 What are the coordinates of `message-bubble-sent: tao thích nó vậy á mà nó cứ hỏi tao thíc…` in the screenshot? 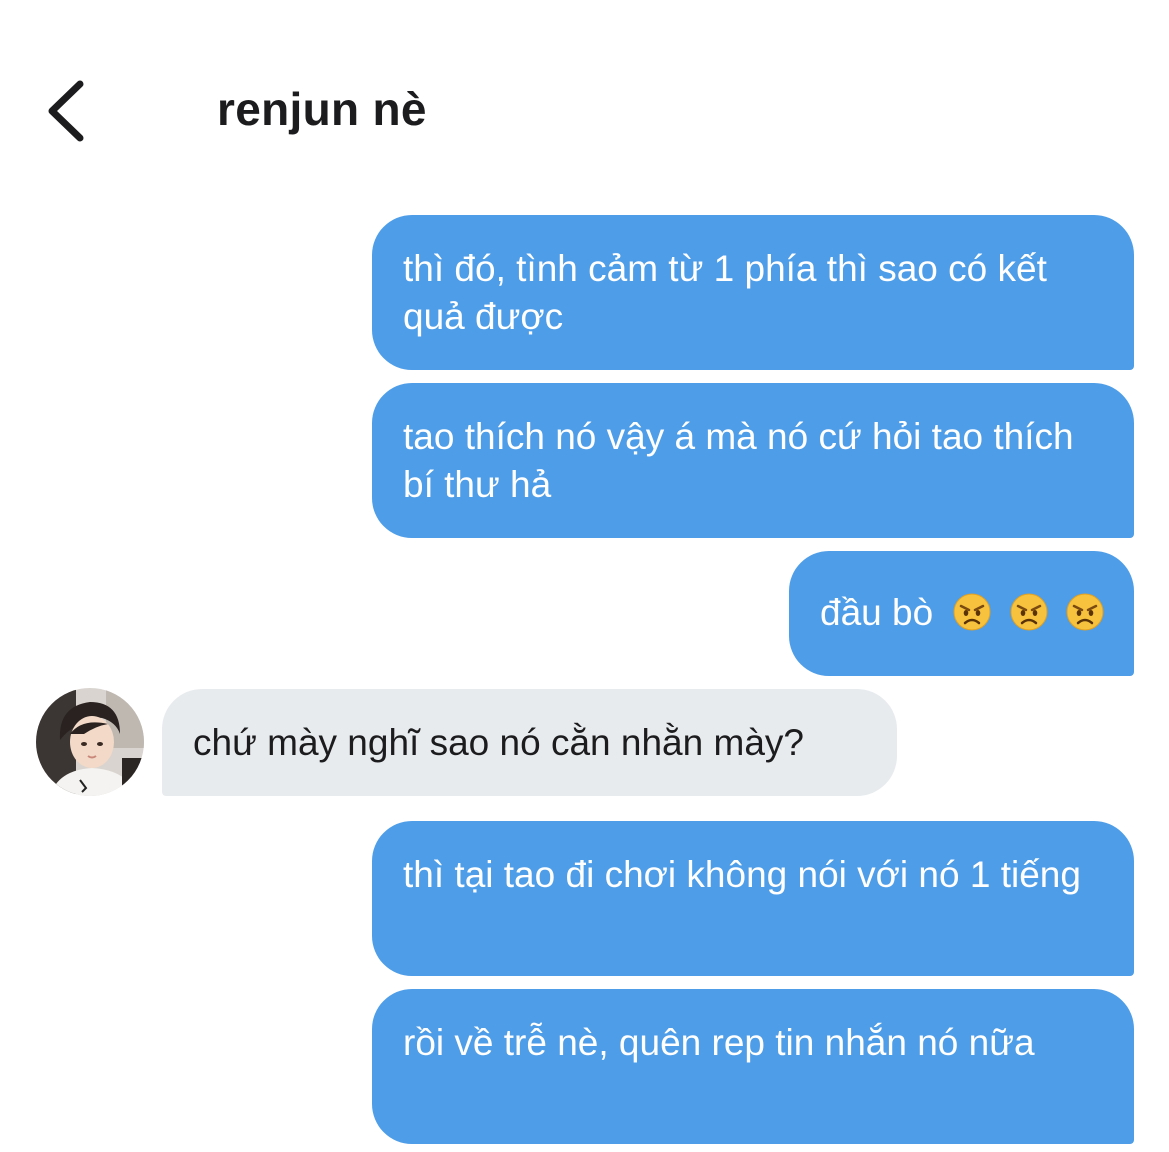 It's located at (753, 460).